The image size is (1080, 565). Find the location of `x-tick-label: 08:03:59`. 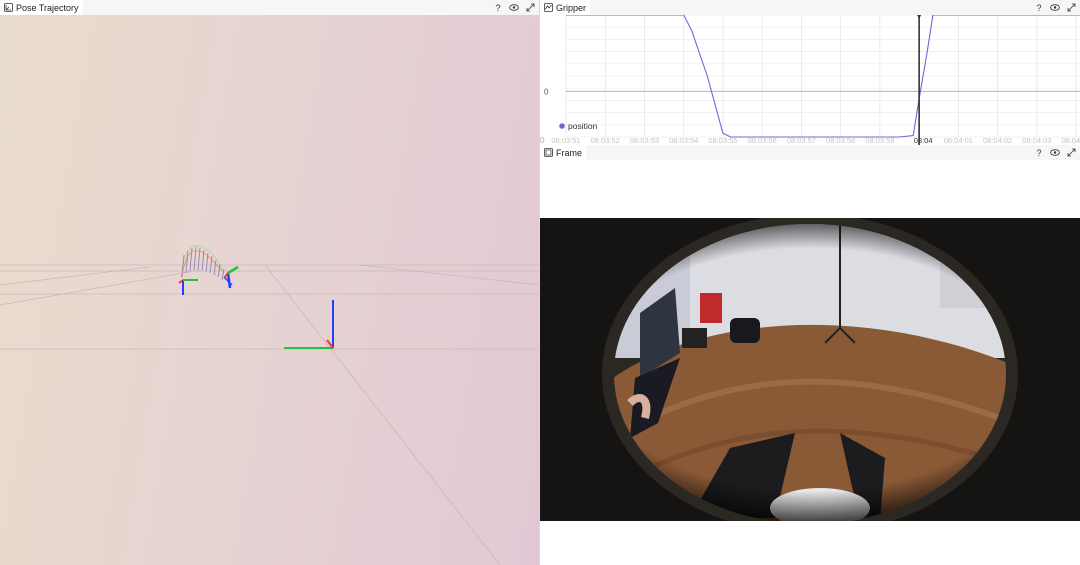

x-tick-label: 08:03:59 is located at coordinates (879, 140).